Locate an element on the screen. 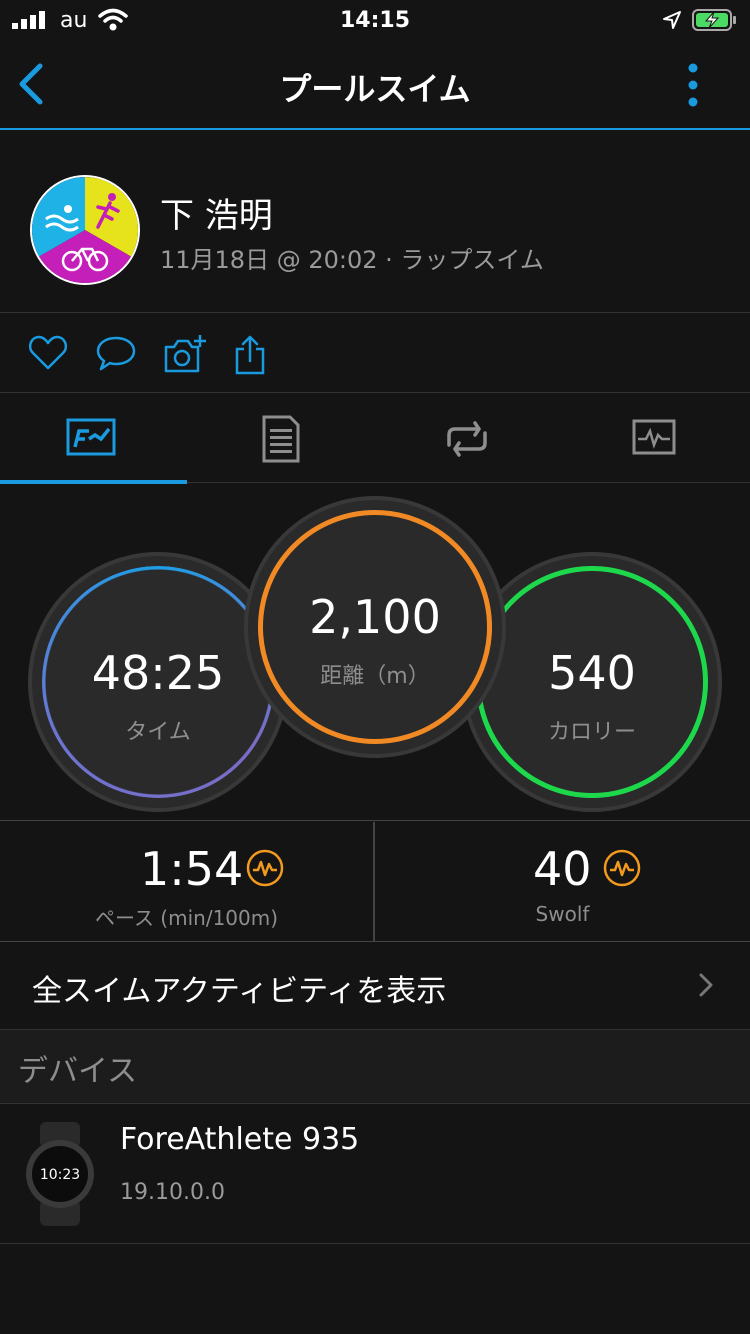 This screenshot has width=750, height=1334. tab-charts is located at coordinates (654, 438).